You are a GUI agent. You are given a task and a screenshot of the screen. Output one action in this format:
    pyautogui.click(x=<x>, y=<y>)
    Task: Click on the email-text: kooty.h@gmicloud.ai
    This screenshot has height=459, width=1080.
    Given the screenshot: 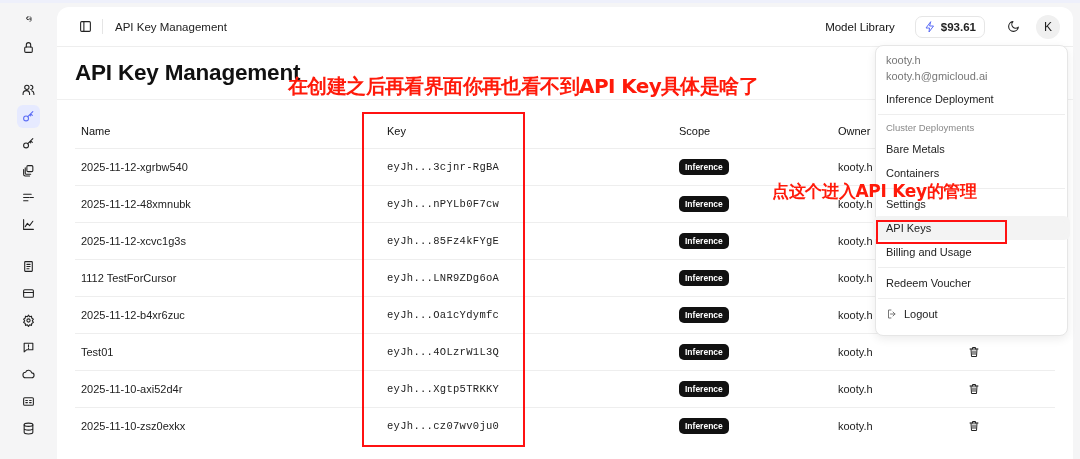 What is the action you would take?
    pyautogui.click(x=937, y=76)
    